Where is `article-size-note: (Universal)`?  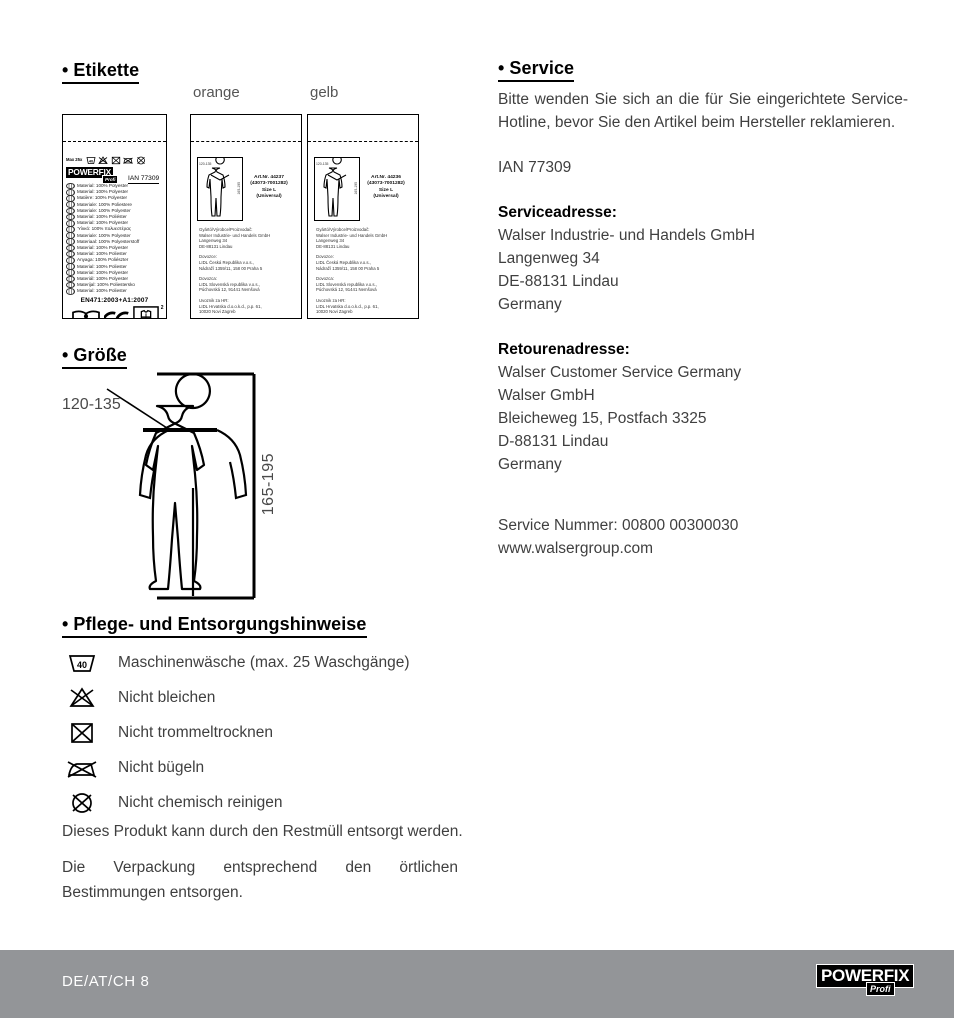 article-size-note: (Universal) is located at coordinates (269, 197).